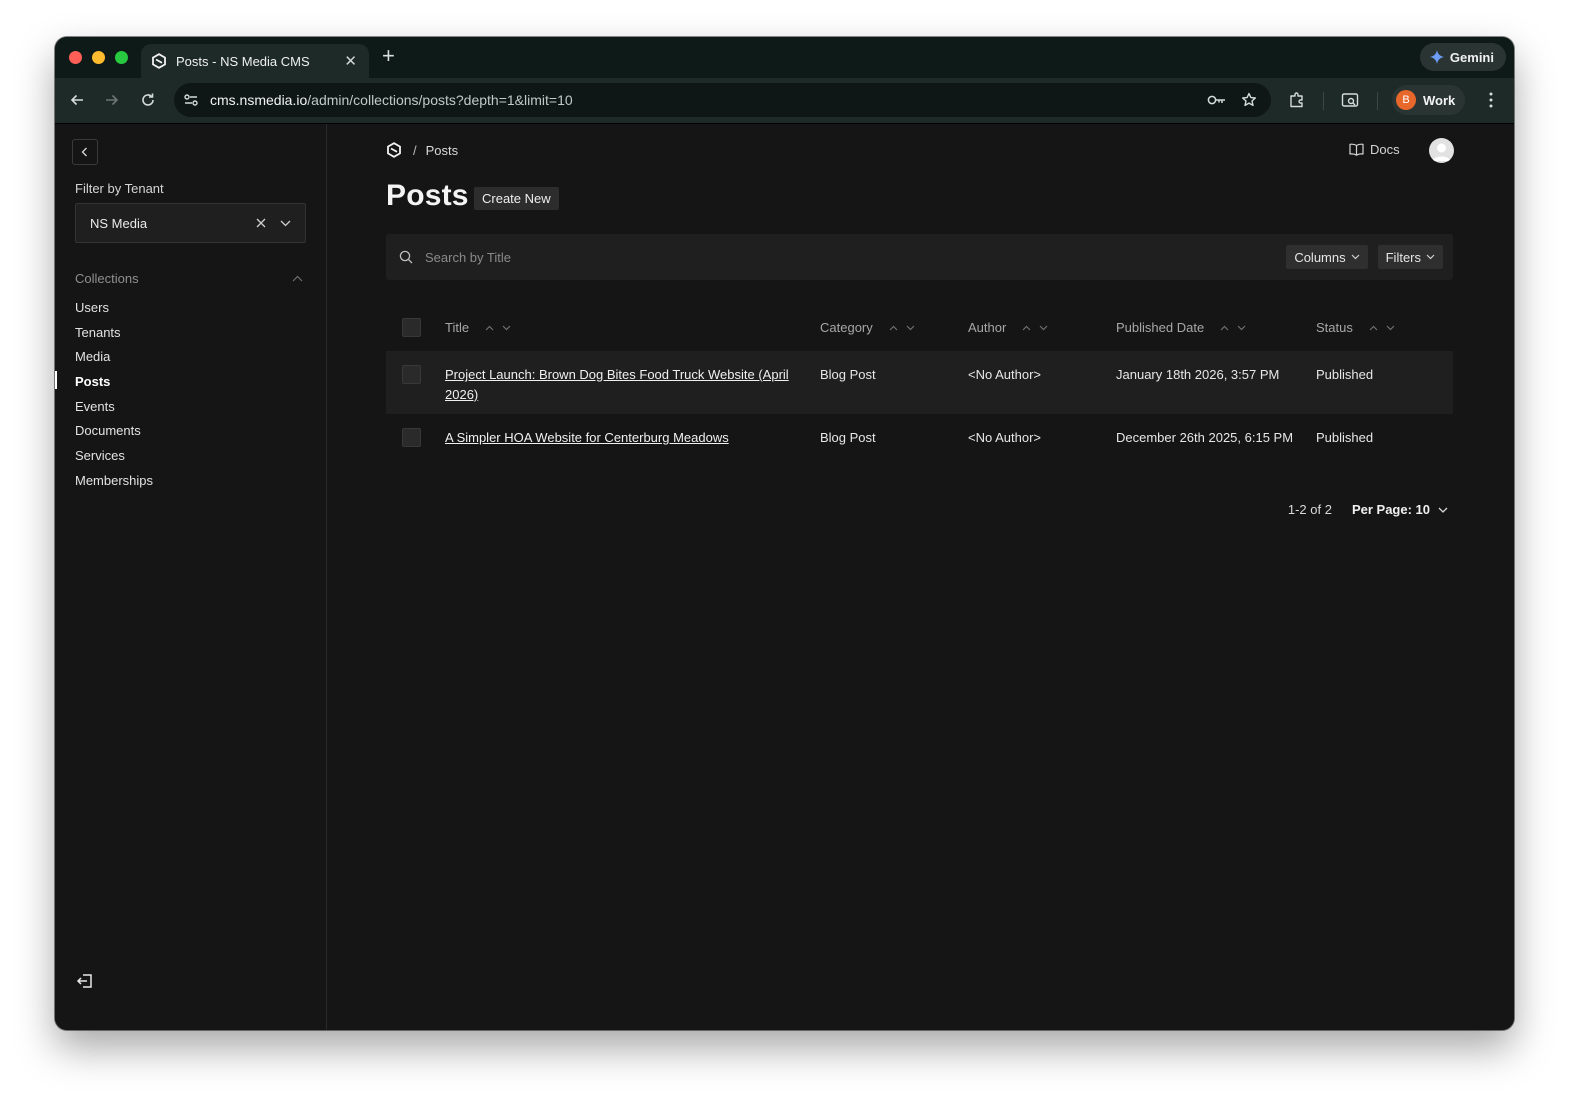 The image size is (1588, 1117). What do you see at coordinates (148, 100) in the screenshot?
I see `reload-icon` at bounding box center [148, 100].